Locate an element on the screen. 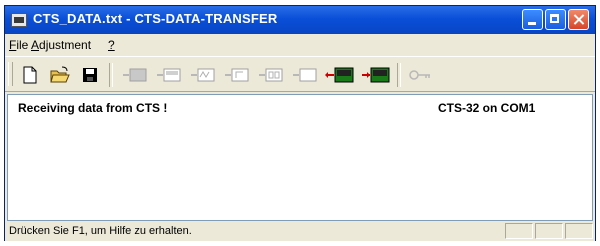 The image size is (600, 246). new-document-icon is located at coordinates (30, 75).